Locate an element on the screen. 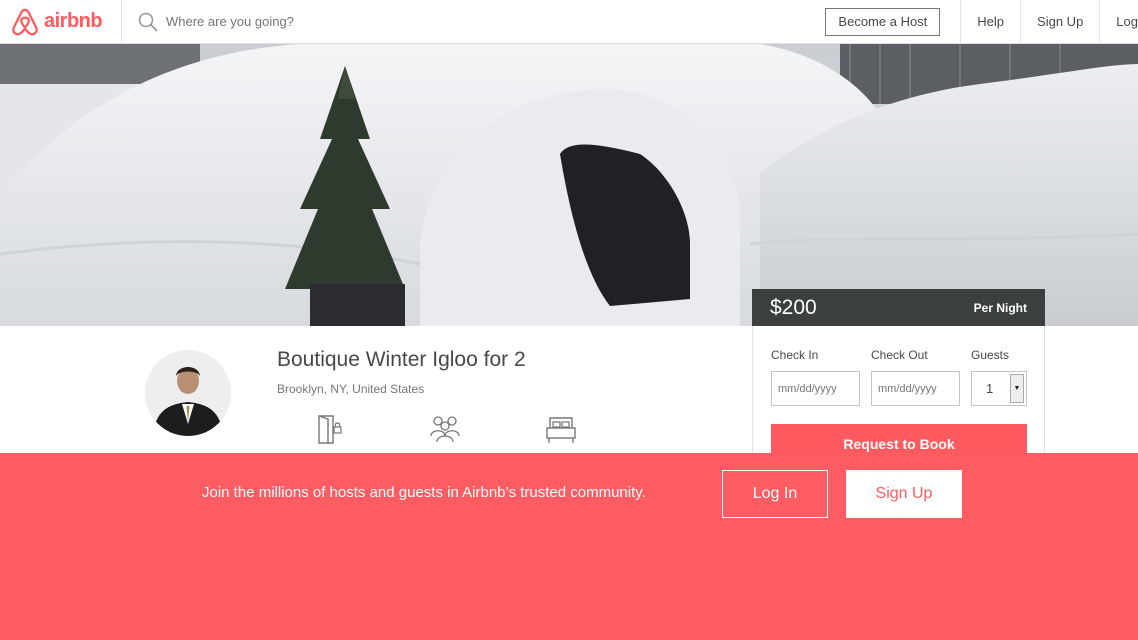 The image size is (1138, 640). sign-up-link: Sign Up is located at coordinates (1059, 22).